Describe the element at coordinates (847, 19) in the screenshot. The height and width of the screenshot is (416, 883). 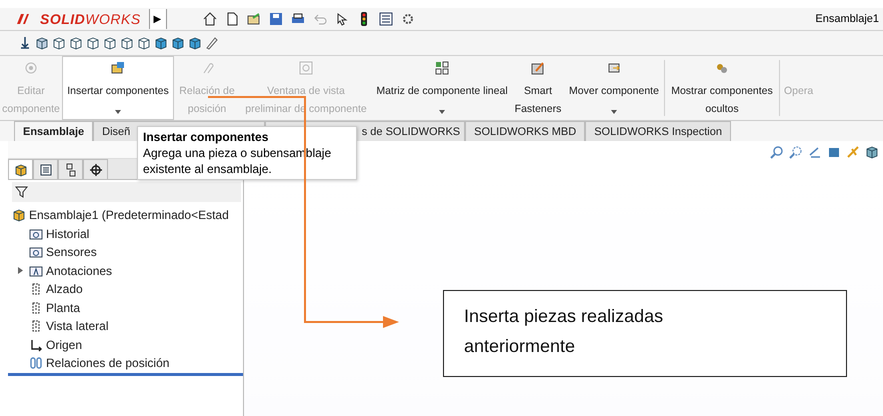
I see `document-title: Ensamblaje1` at that location.